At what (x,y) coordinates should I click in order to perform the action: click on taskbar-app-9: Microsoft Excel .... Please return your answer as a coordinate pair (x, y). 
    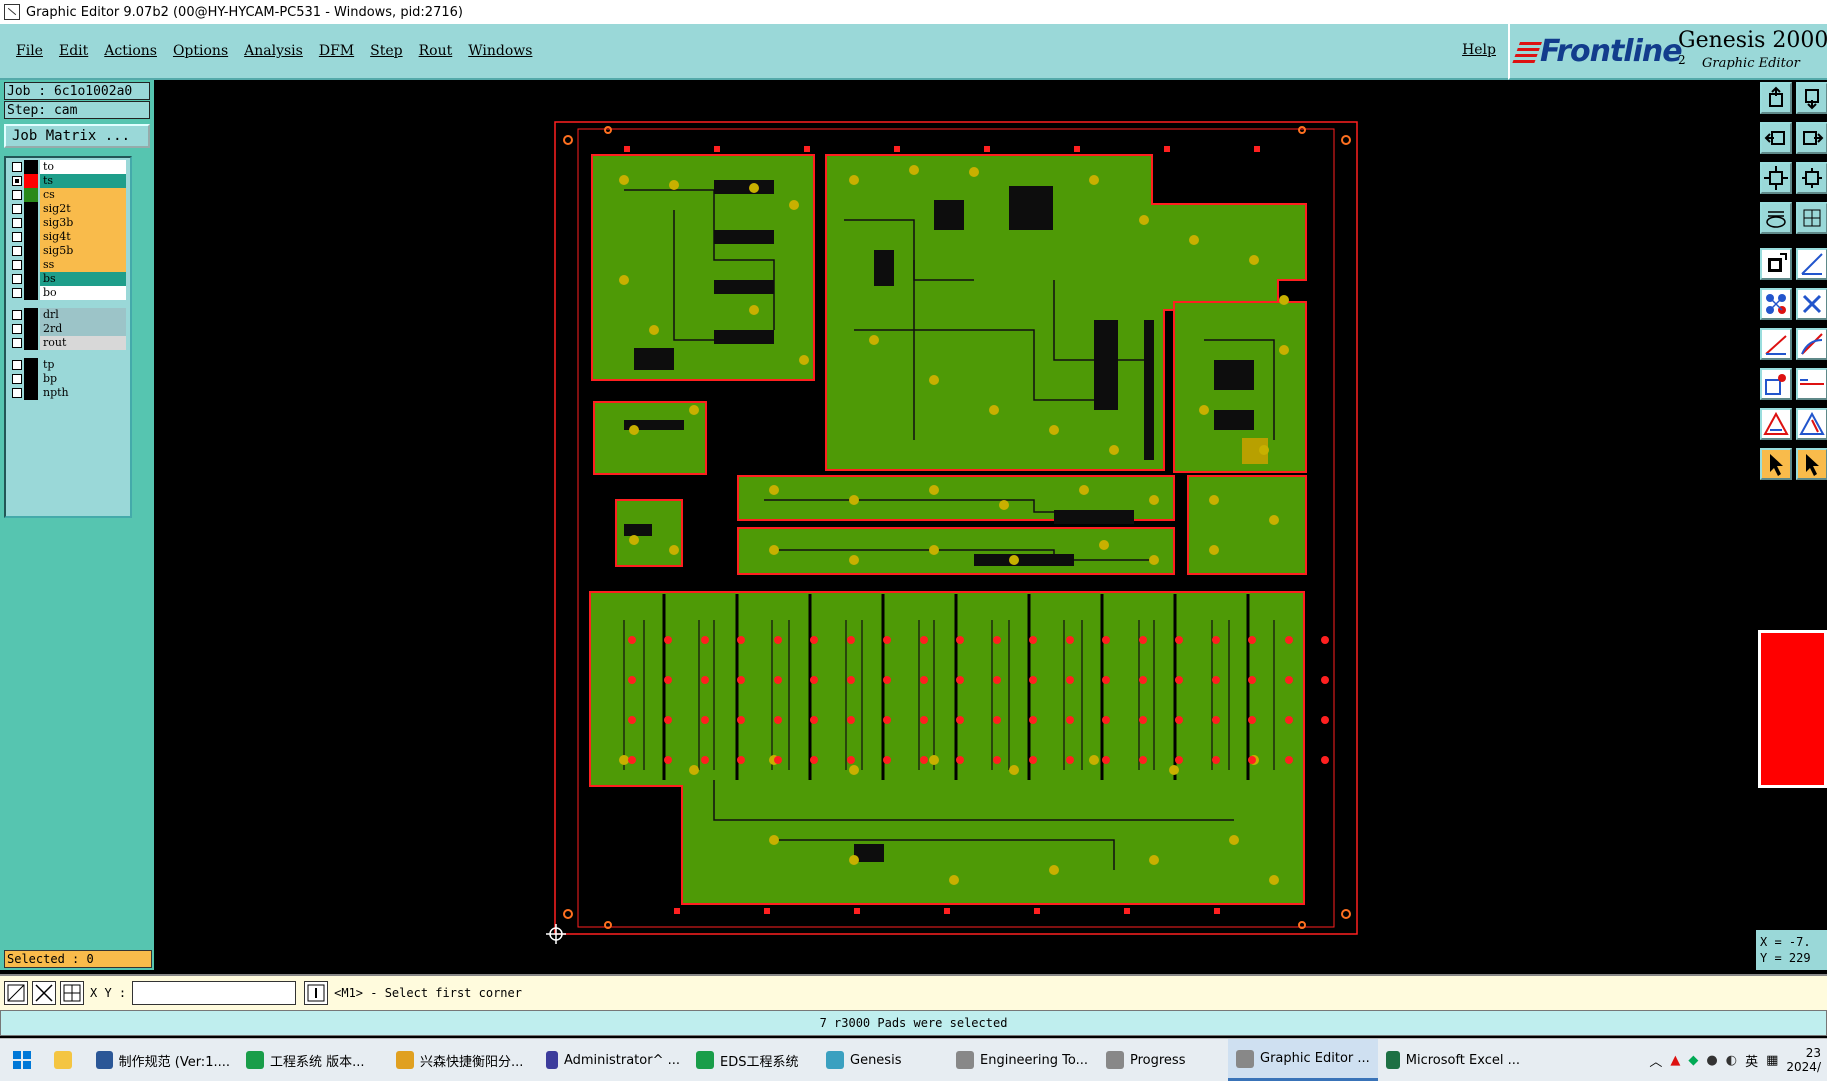
    Looking at the image, I should click on (1453, 1060).